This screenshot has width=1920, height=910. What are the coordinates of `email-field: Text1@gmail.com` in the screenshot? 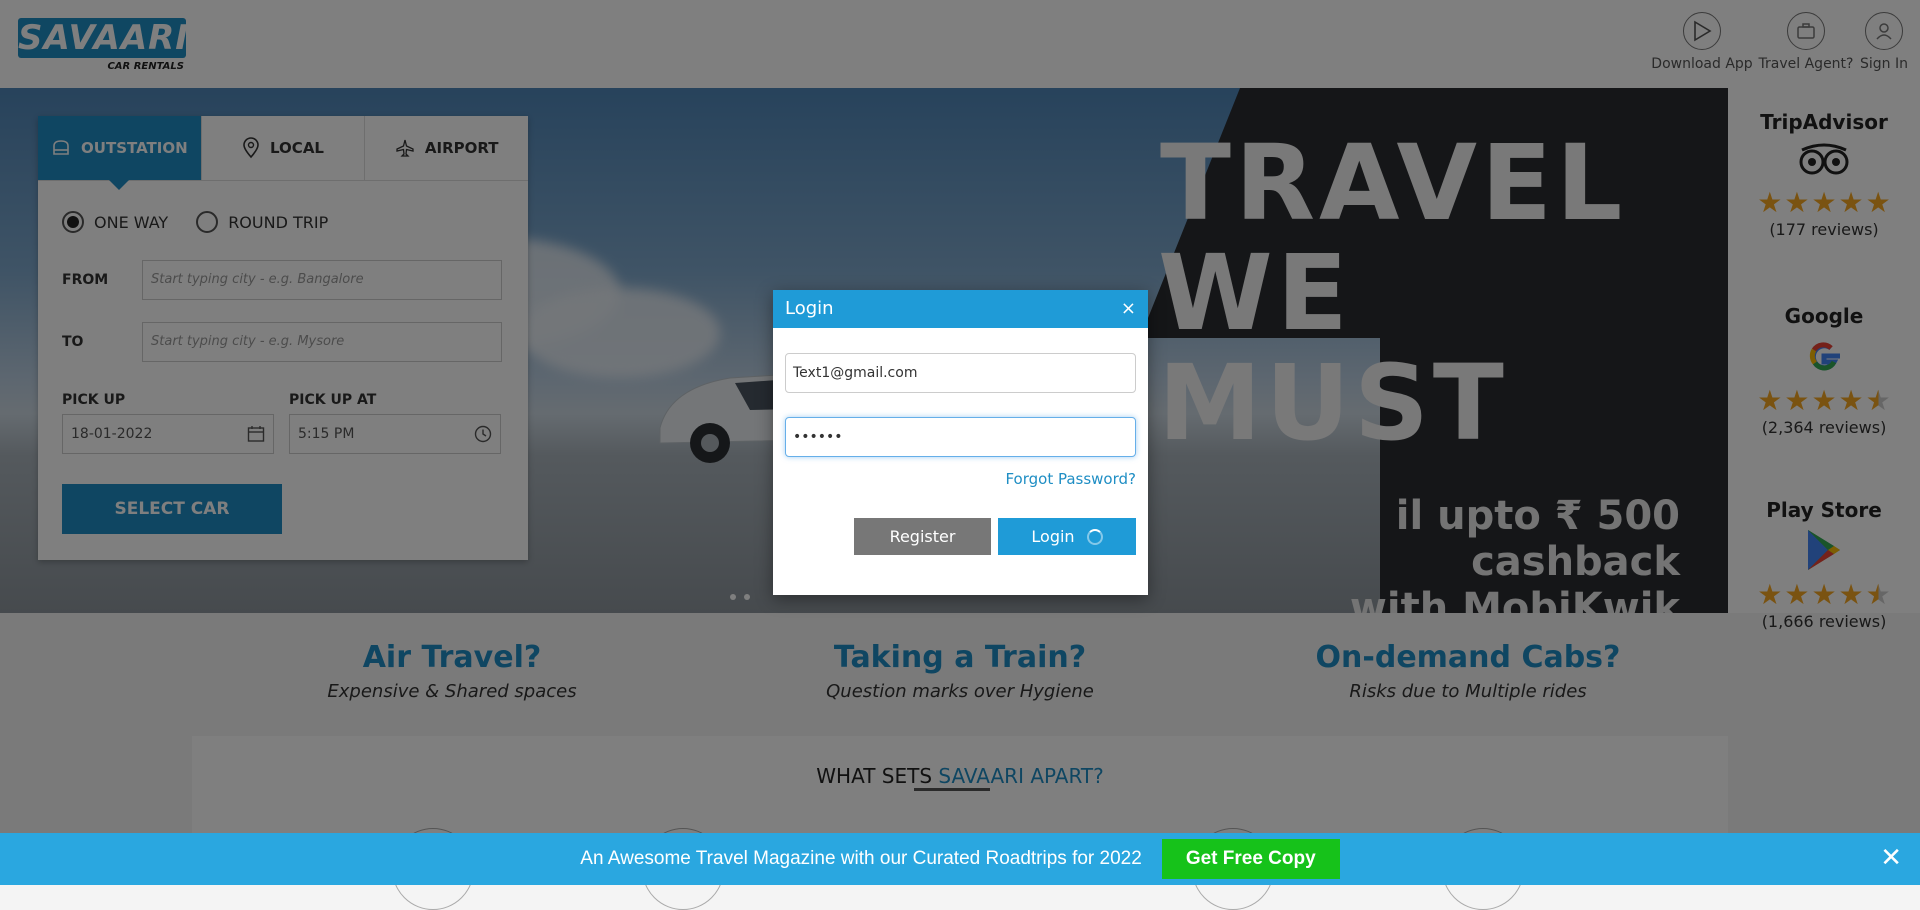 It's located at (960, 373).